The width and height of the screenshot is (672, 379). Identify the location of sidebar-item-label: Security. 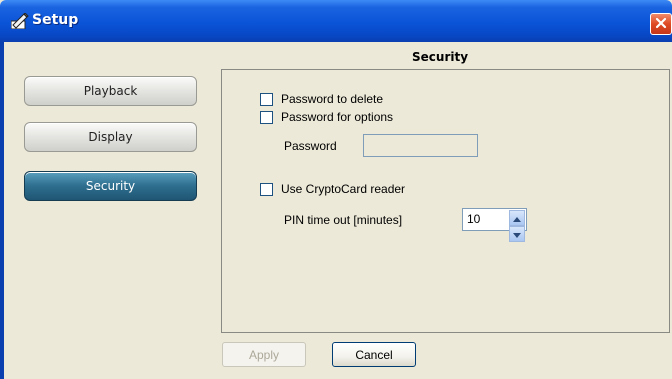
(110, 186).